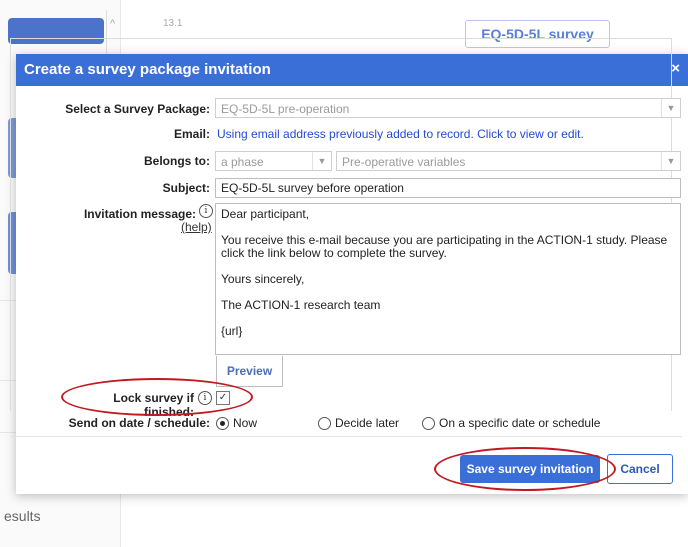  What do you see at coordinates (196, 227) in the screenshot?
I see `help-link: (help)` at bounding box center [196, 227].